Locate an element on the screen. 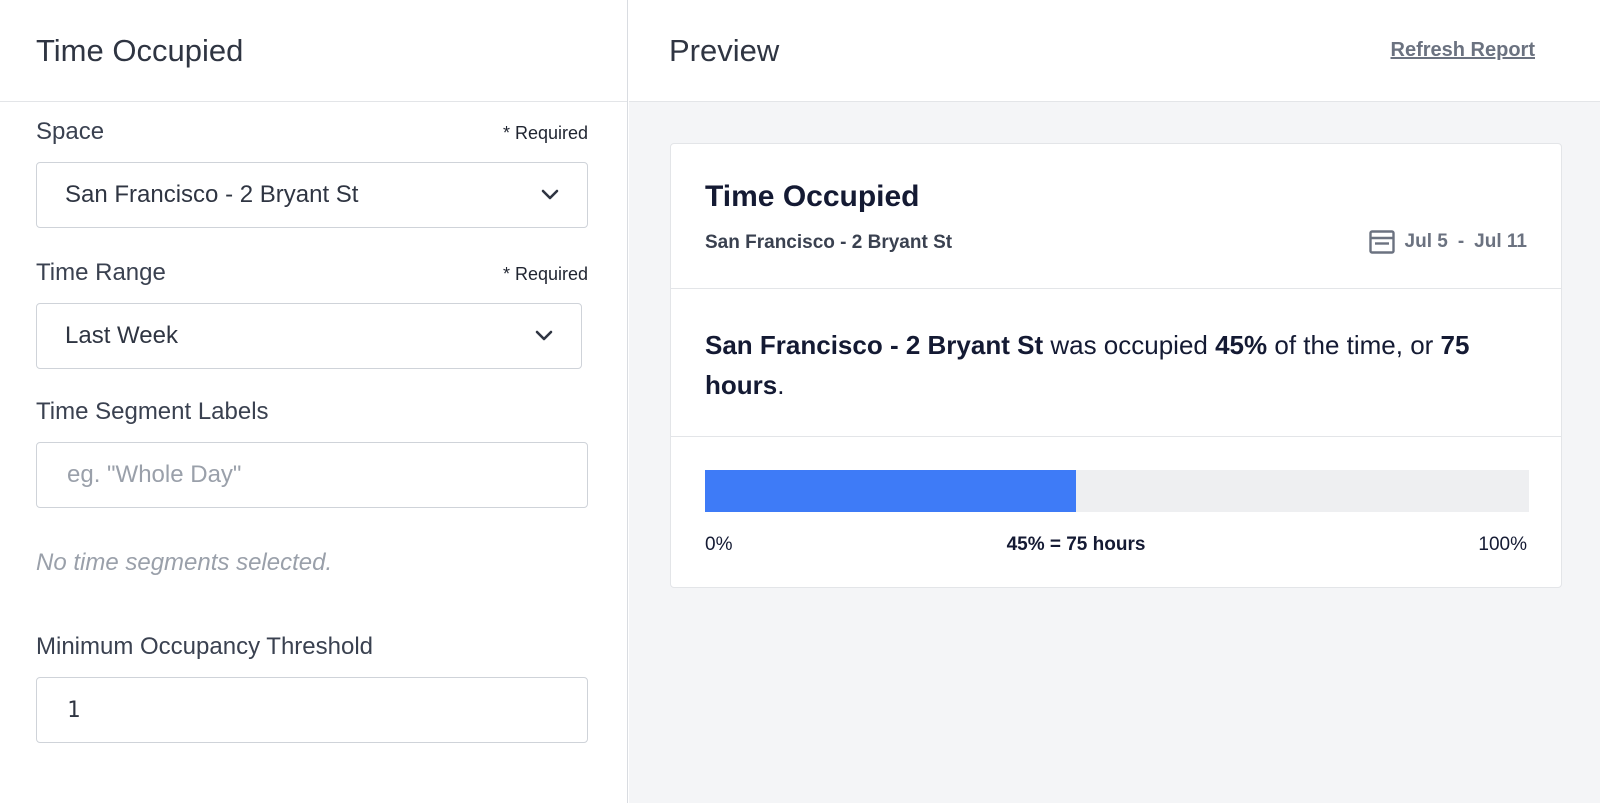  summary-space: San Francisco - 2 Bryant St is located at coordinates (874, 345).